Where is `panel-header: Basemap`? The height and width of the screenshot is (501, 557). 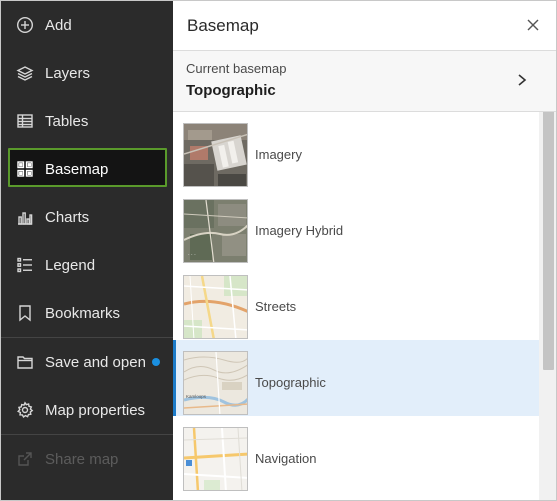
panel-header: Basemap is located at coordinates (364, 26).